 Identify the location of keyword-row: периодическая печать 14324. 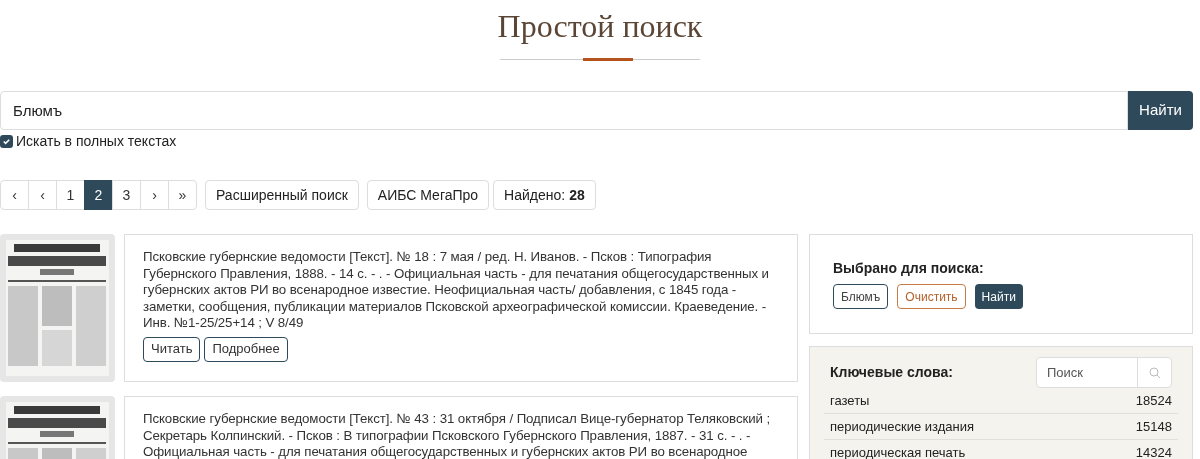
(1001, 449).